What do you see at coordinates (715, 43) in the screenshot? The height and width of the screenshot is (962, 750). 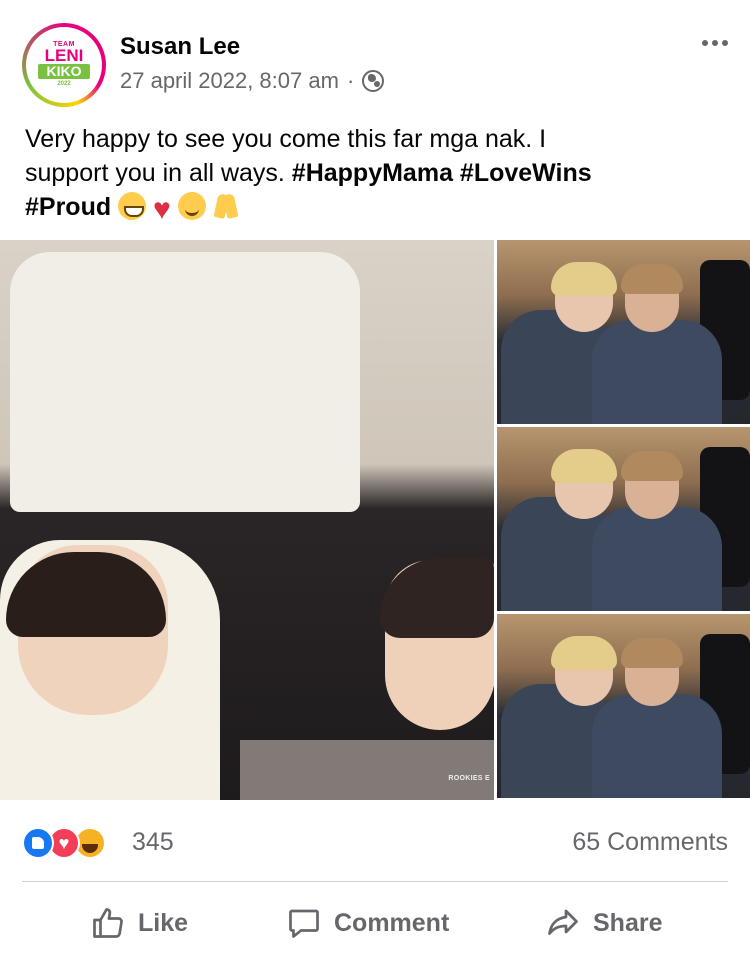 I see `more-options-icon` at bounding box center [715, 43].